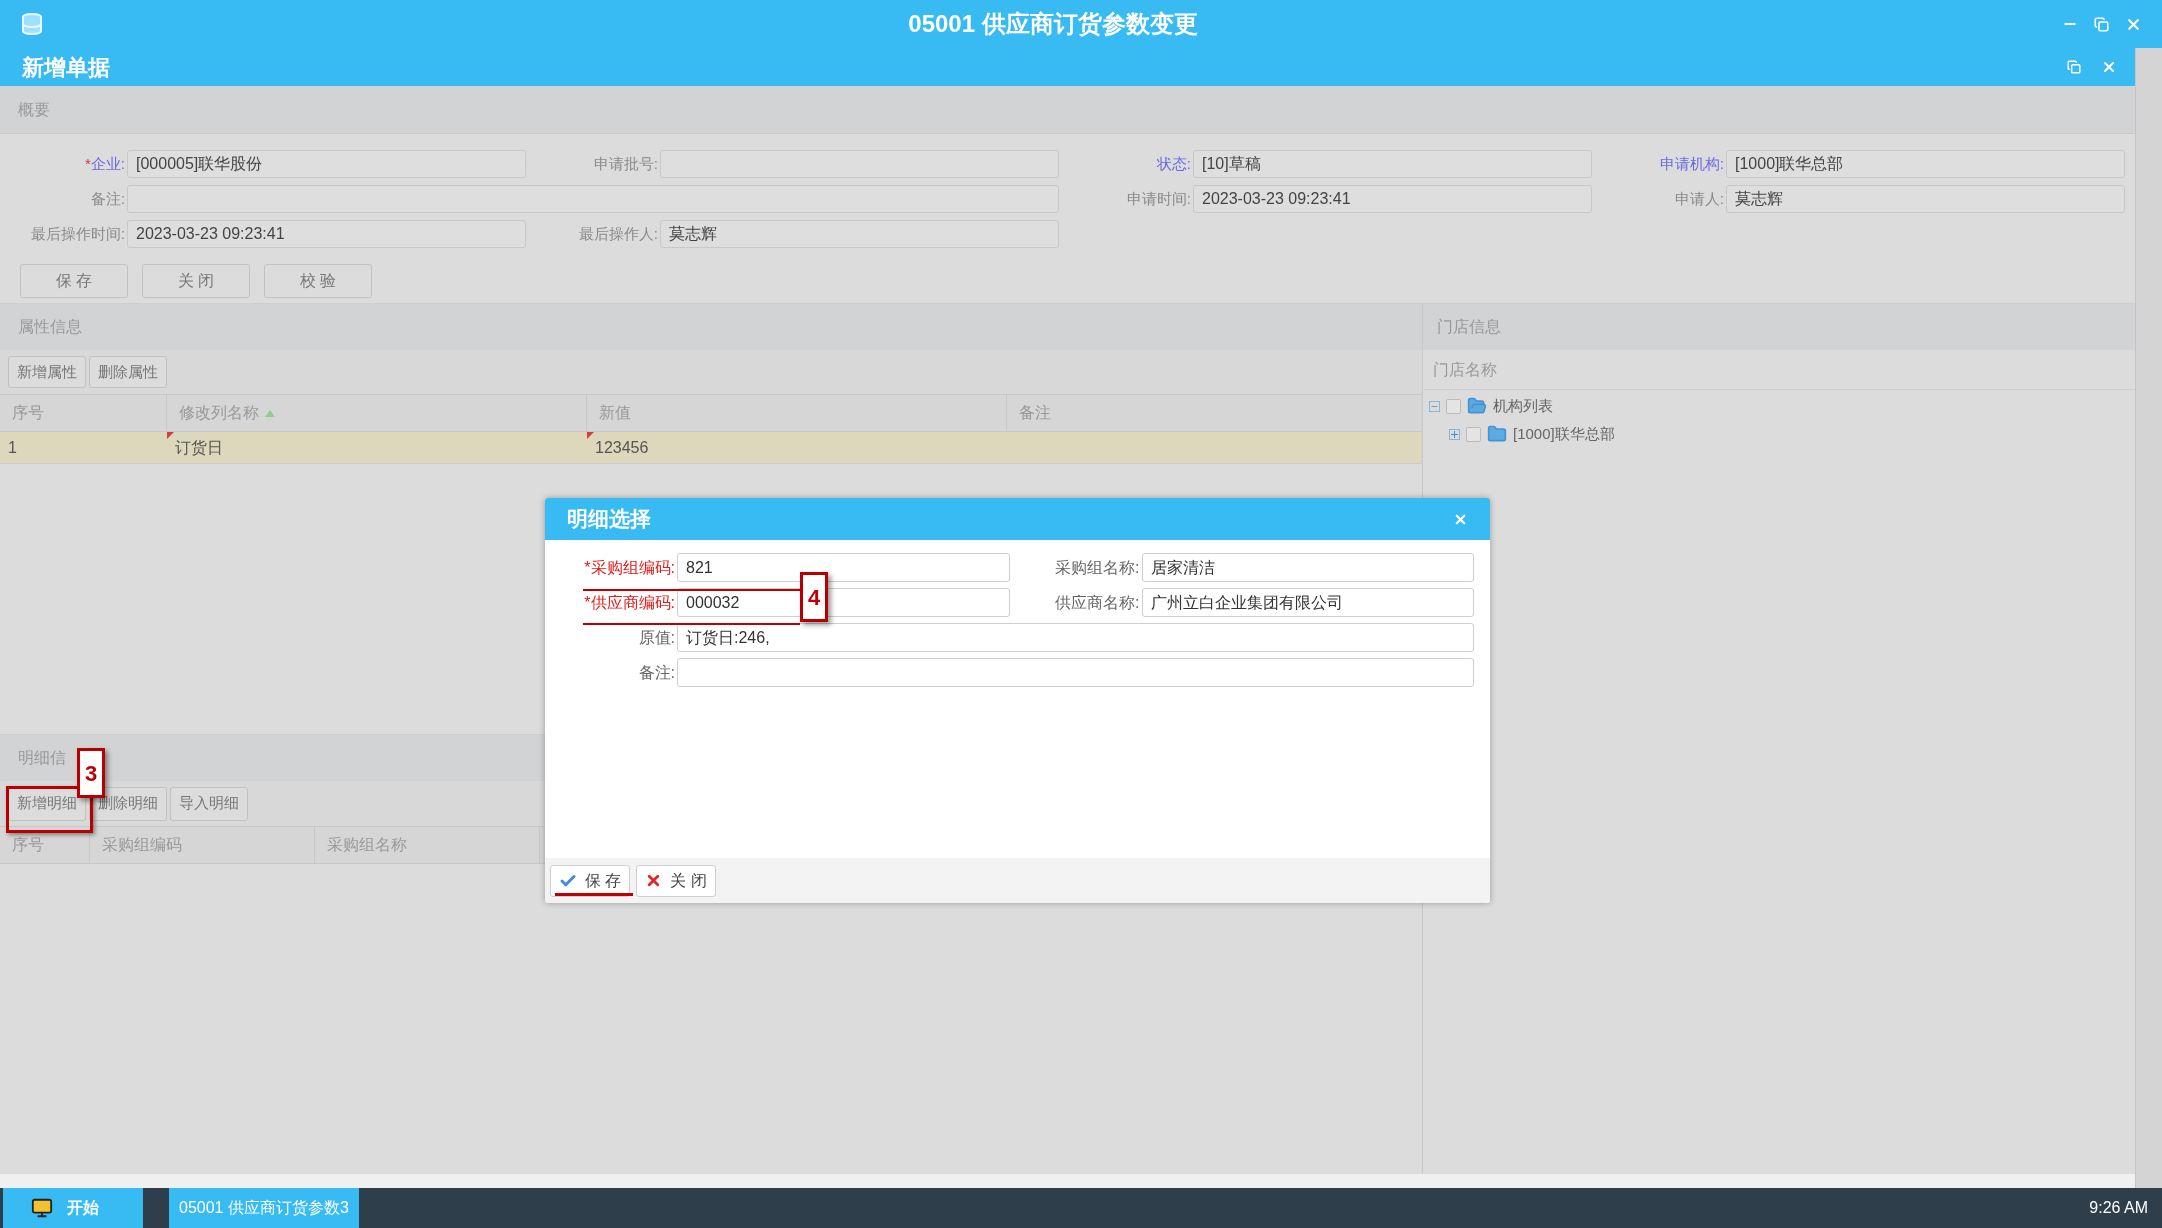 The image size is (2162, 1228). What do you see at coordinates (128, 372) in the screenshot?
I see `toolbar-button: 删除属性` at bounding box center [128, 372].